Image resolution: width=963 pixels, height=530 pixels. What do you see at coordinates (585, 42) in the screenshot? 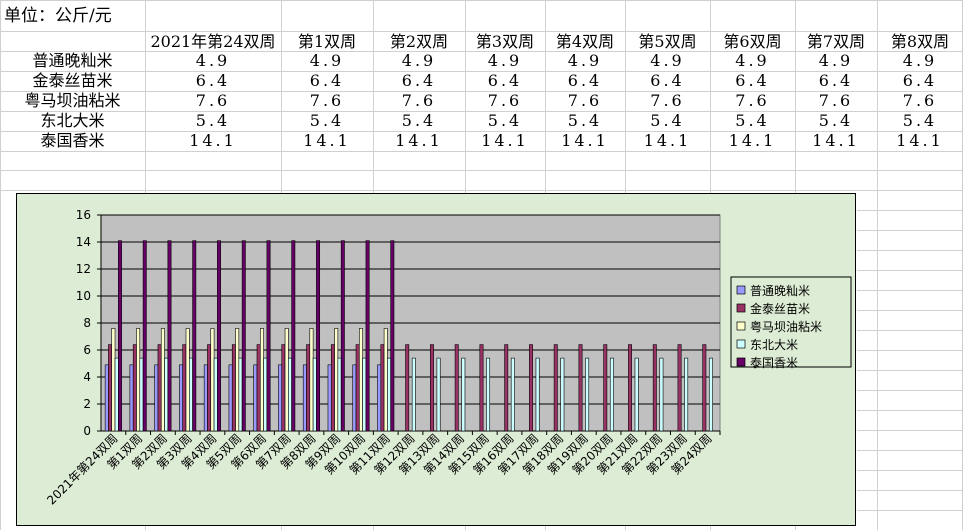
I see `column-header: 第4双周` at bounding box center [585, 42].